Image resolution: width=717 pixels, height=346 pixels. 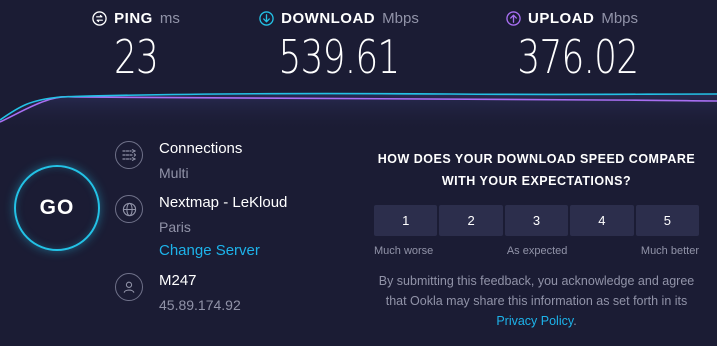 I want to click on go-button-label: GO, so click(x=57, y=207).